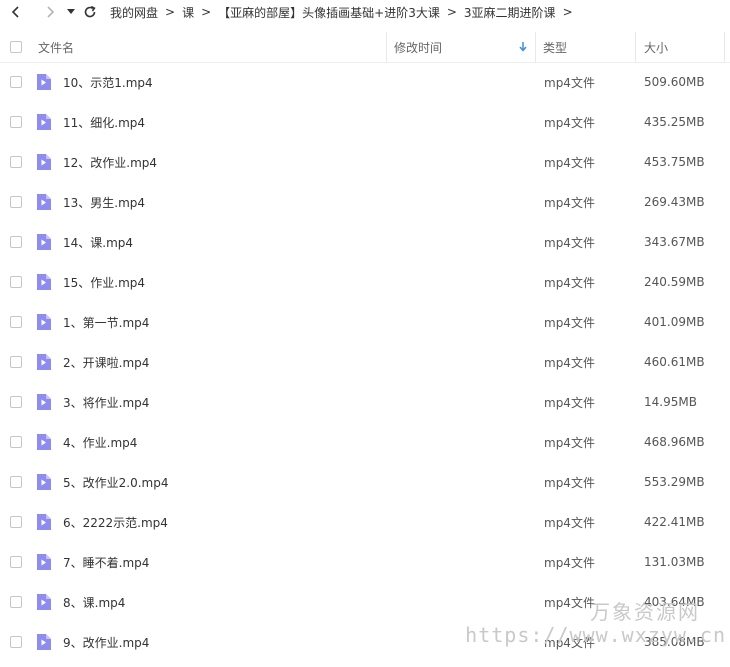 The height and width of the screenshot is (667, 730). What do you see at coordinates (674, 202) in the screenshot?
I see `file-size: 269.43MB` at bounding box center [674, 202].